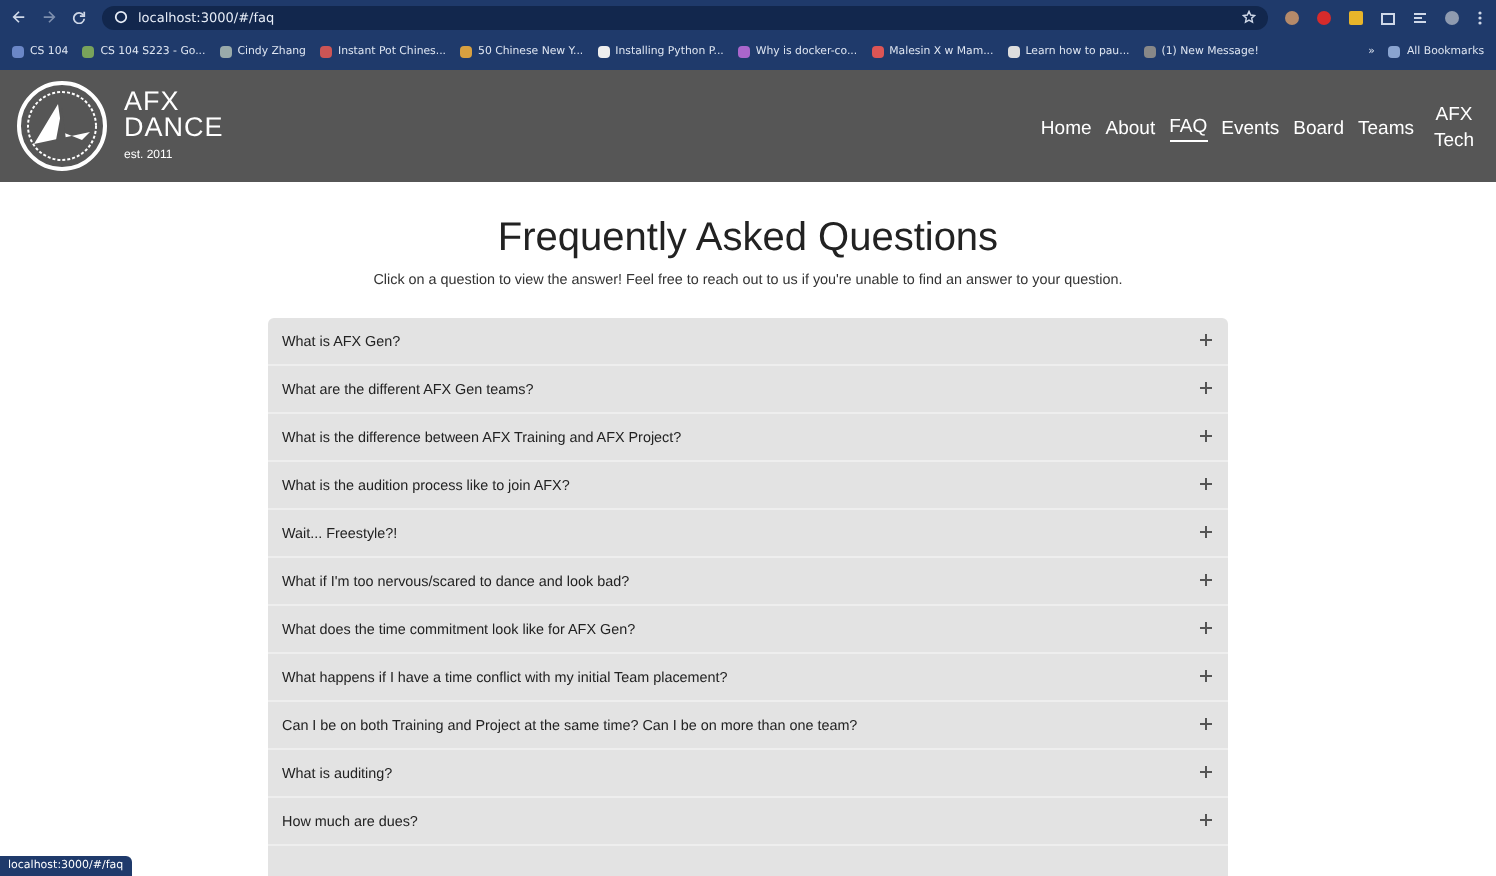 This screenshot has height=876, width=1496. What do you see at coordinates (1452, 17) in the screenshot?
I see `avatar-icon` at bounding box center [1452, 17].